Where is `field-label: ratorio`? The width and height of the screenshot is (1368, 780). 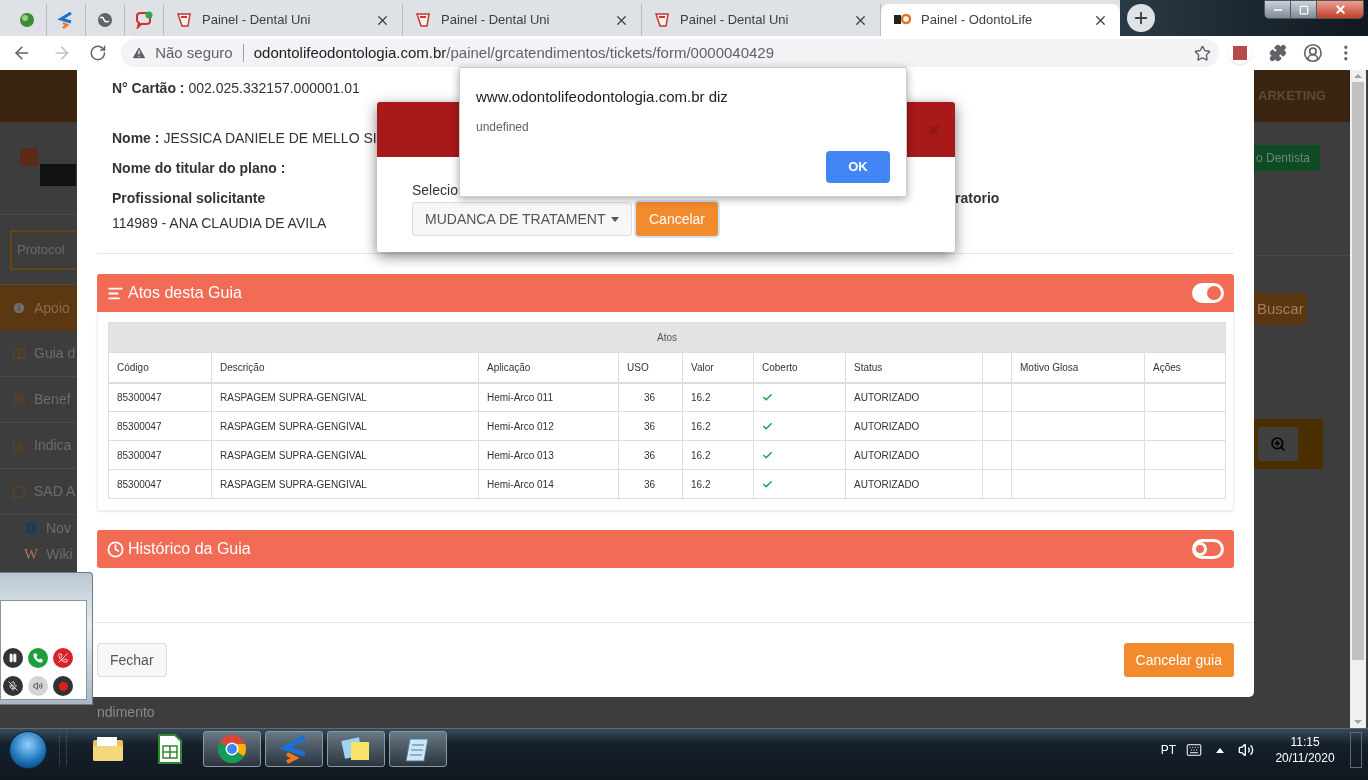
field-label: ratorio is located at coordinates (977, 197).